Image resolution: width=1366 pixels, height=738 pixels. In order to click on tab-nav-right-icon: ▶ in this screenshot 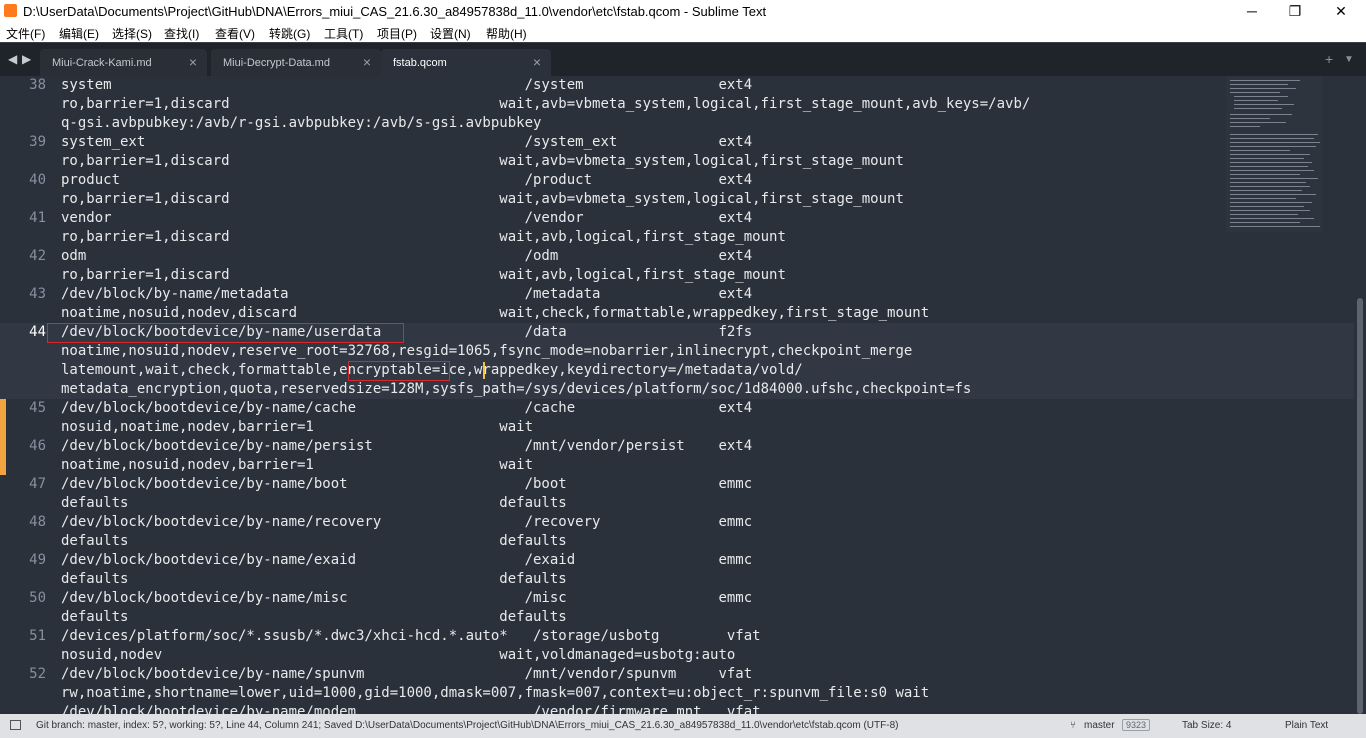, I will do `click(26, 59)`.